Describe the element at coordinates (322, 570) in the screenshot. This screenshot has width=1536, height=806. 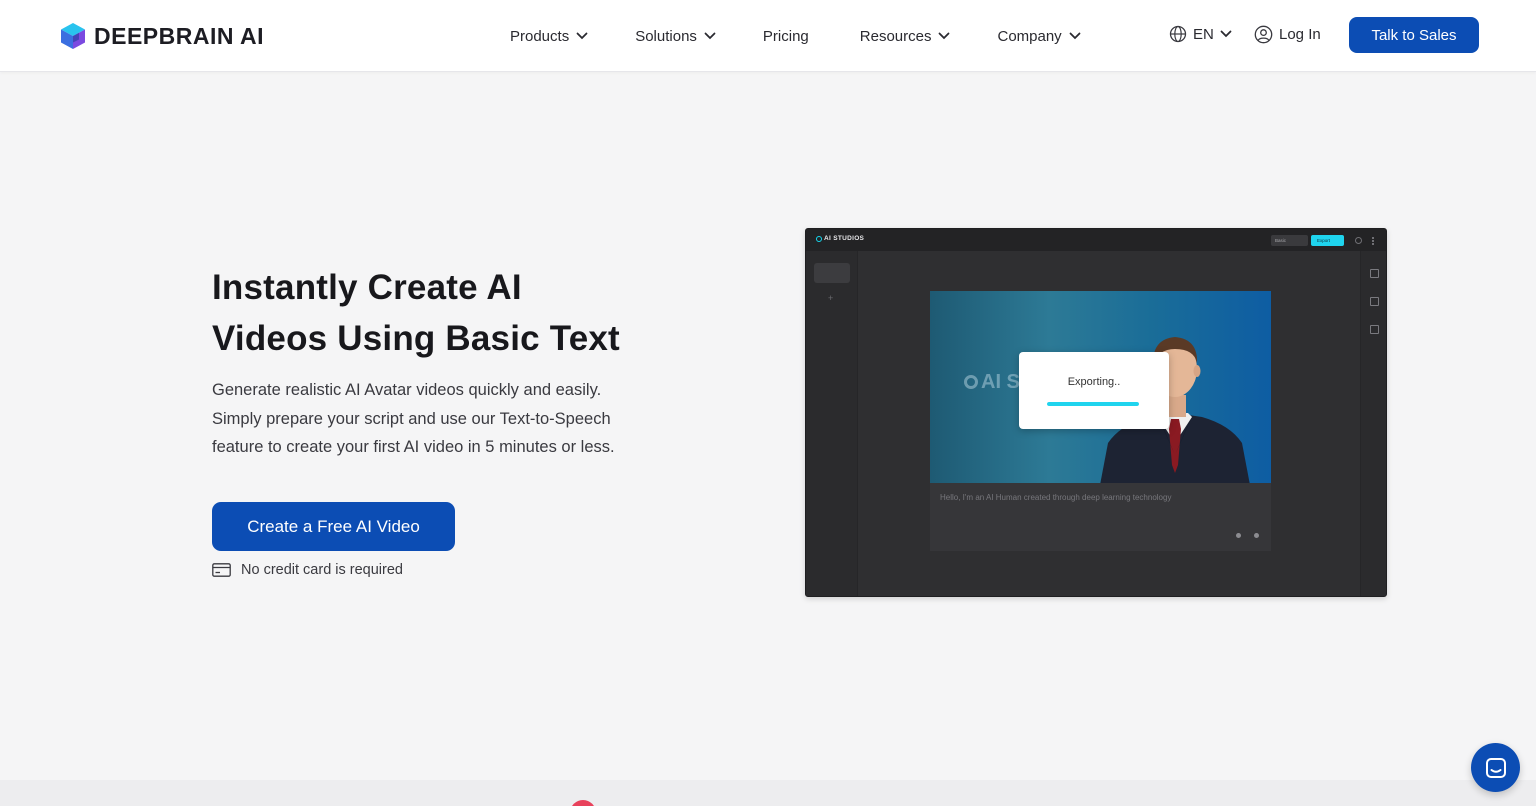
I see `no-credit-card-text: No credit card is required` at that location.